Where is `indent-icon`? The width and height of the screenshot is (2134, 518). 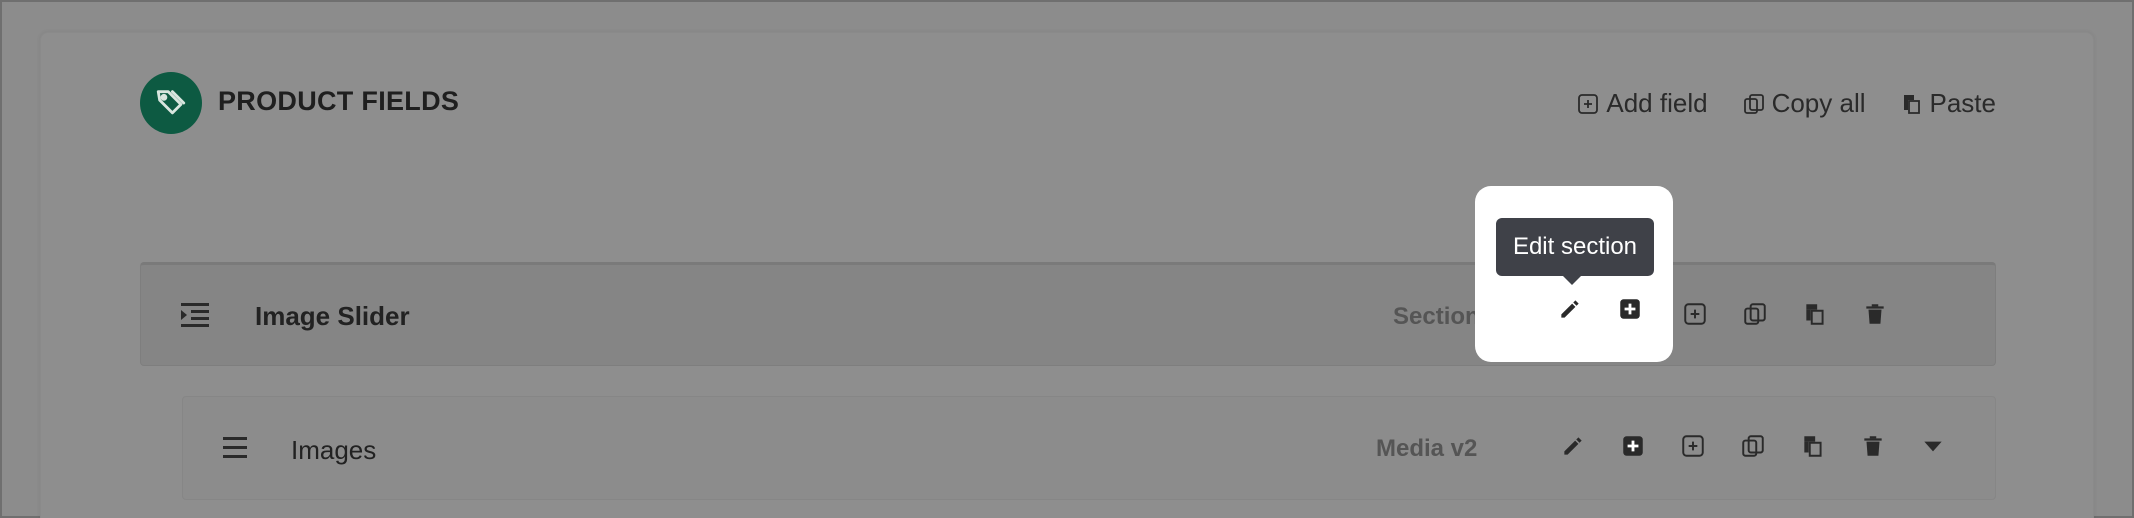
indent-icon is located at coordinates (195, 317).